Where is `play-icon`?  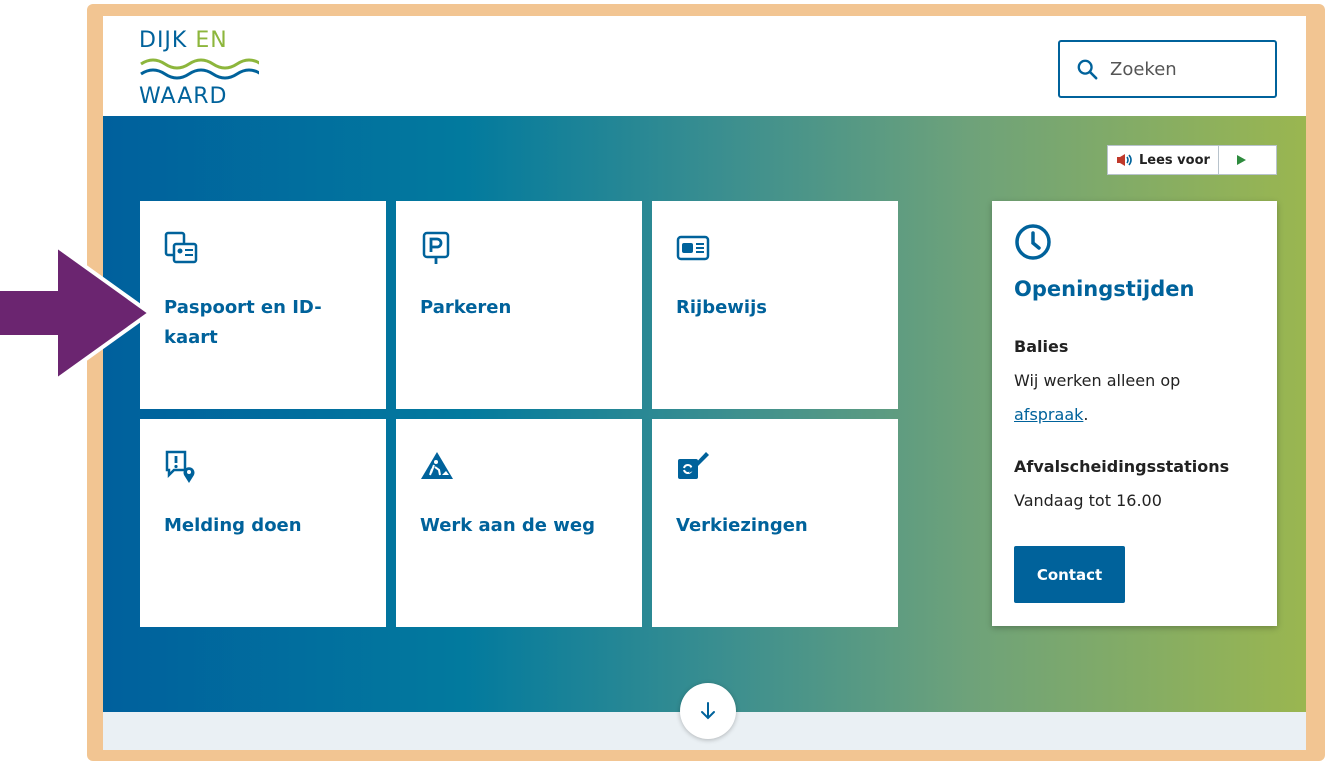 play-icon is located at coordinates (1241, 160).